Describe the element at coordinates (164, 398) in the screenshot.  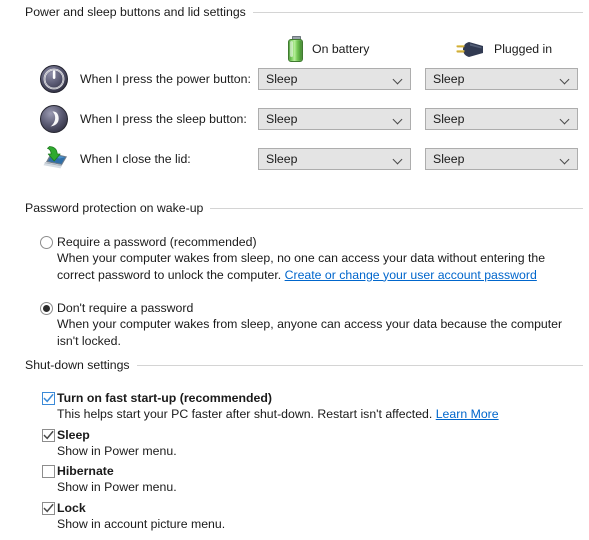
I see `checkbox-fast-startup-label: Turn on fast start-up (recommended)` at that location.